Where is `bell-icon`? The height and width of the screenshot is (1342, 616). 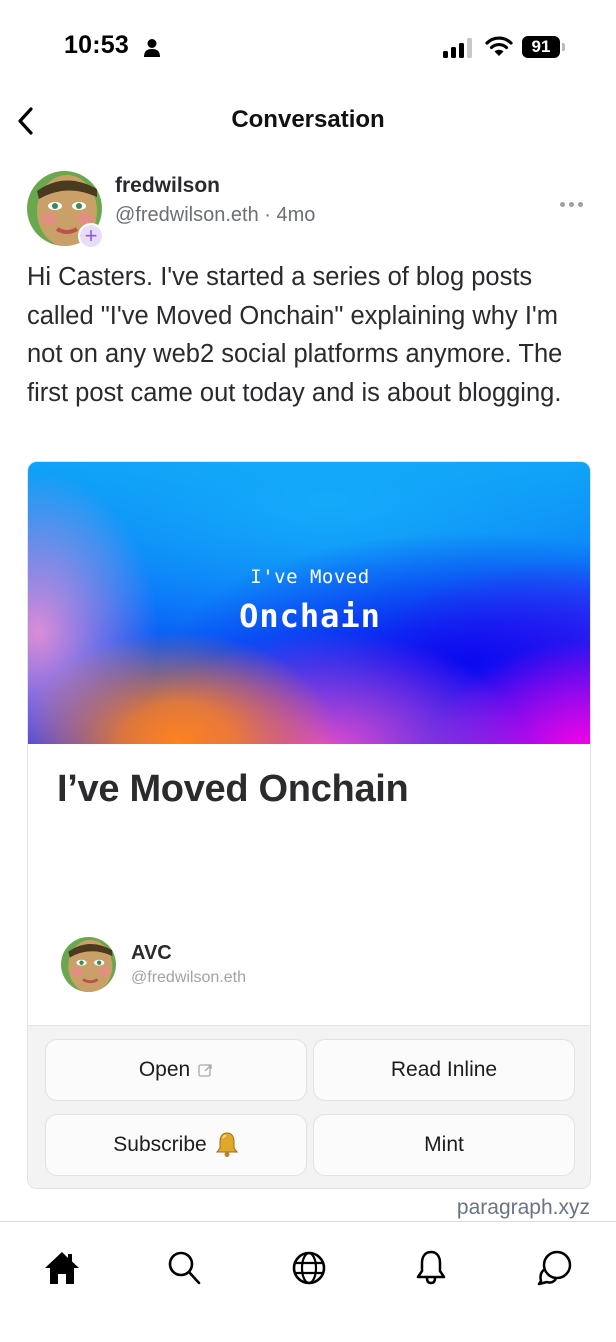 bell-icon is located at coordinates (431, 1267).